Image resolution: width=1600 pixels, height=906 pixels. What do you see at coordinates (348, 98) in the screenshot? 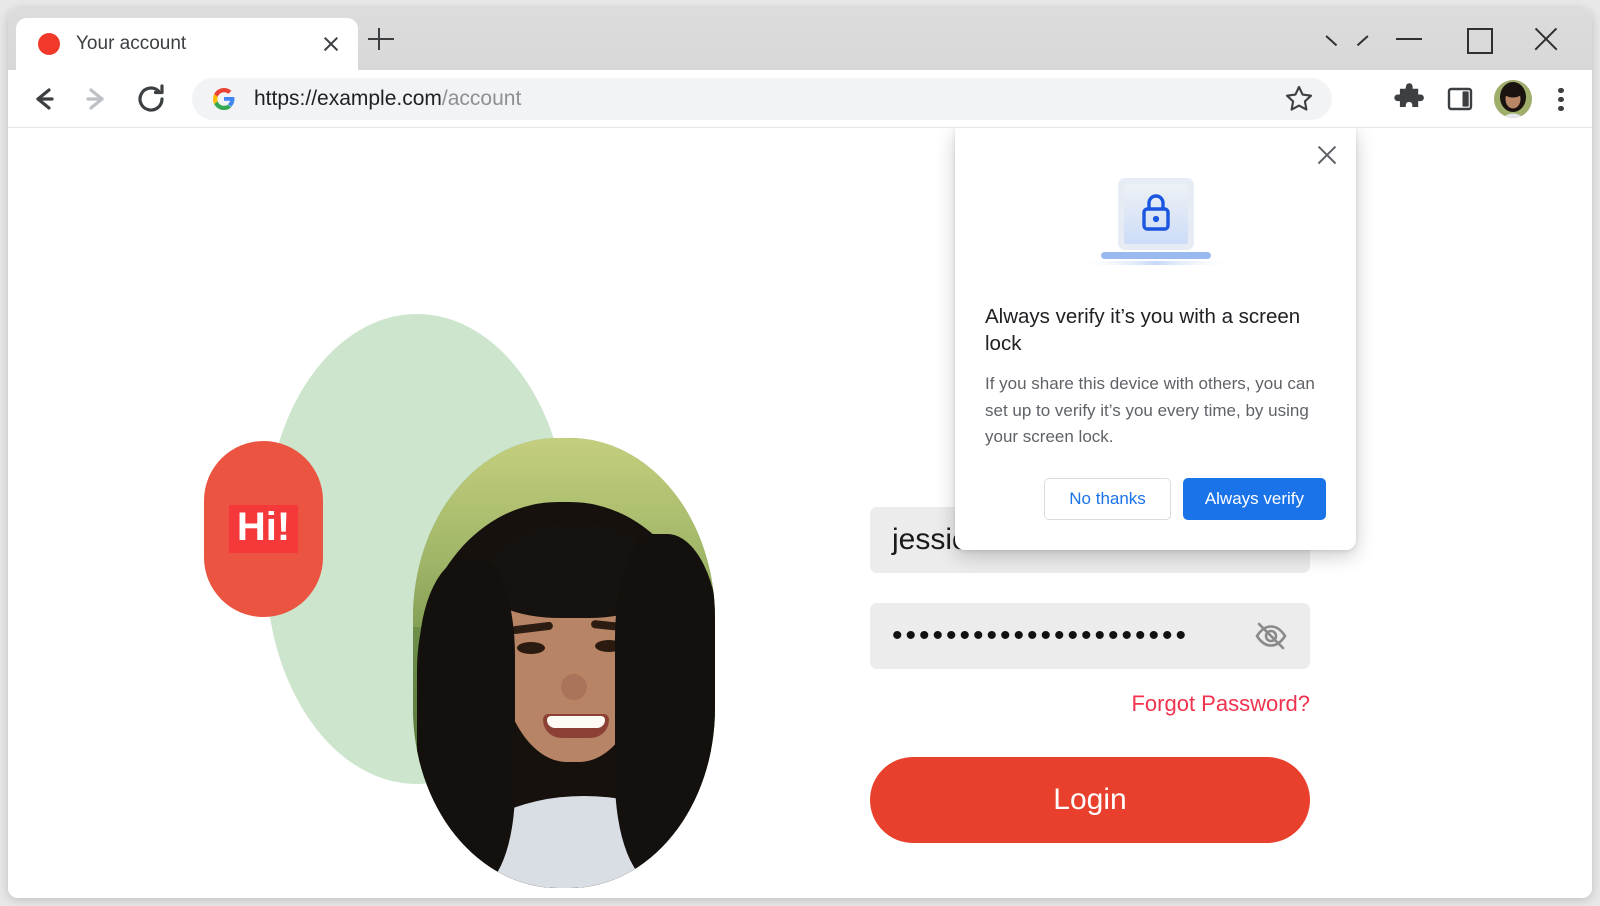
I see `url-origin: https://example.com` at bounding box center [348, 98].